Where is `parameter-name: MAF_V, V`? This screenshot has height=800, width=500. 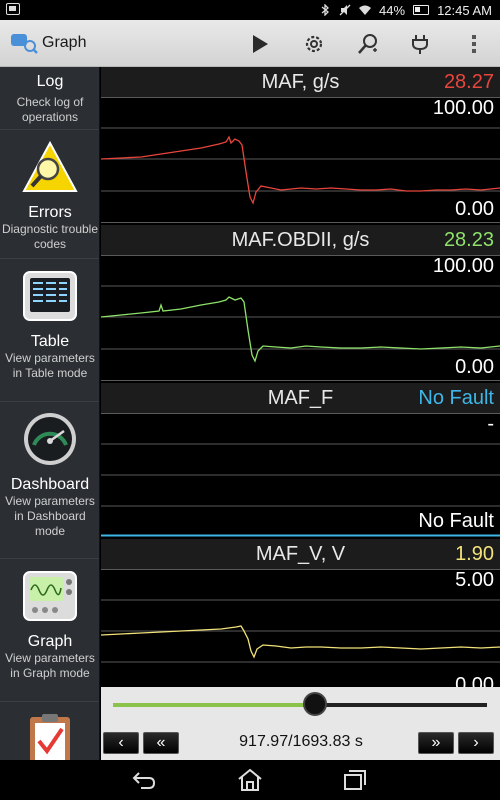 parameter-name: MAF_V, V is located at coordinates (300, 554).